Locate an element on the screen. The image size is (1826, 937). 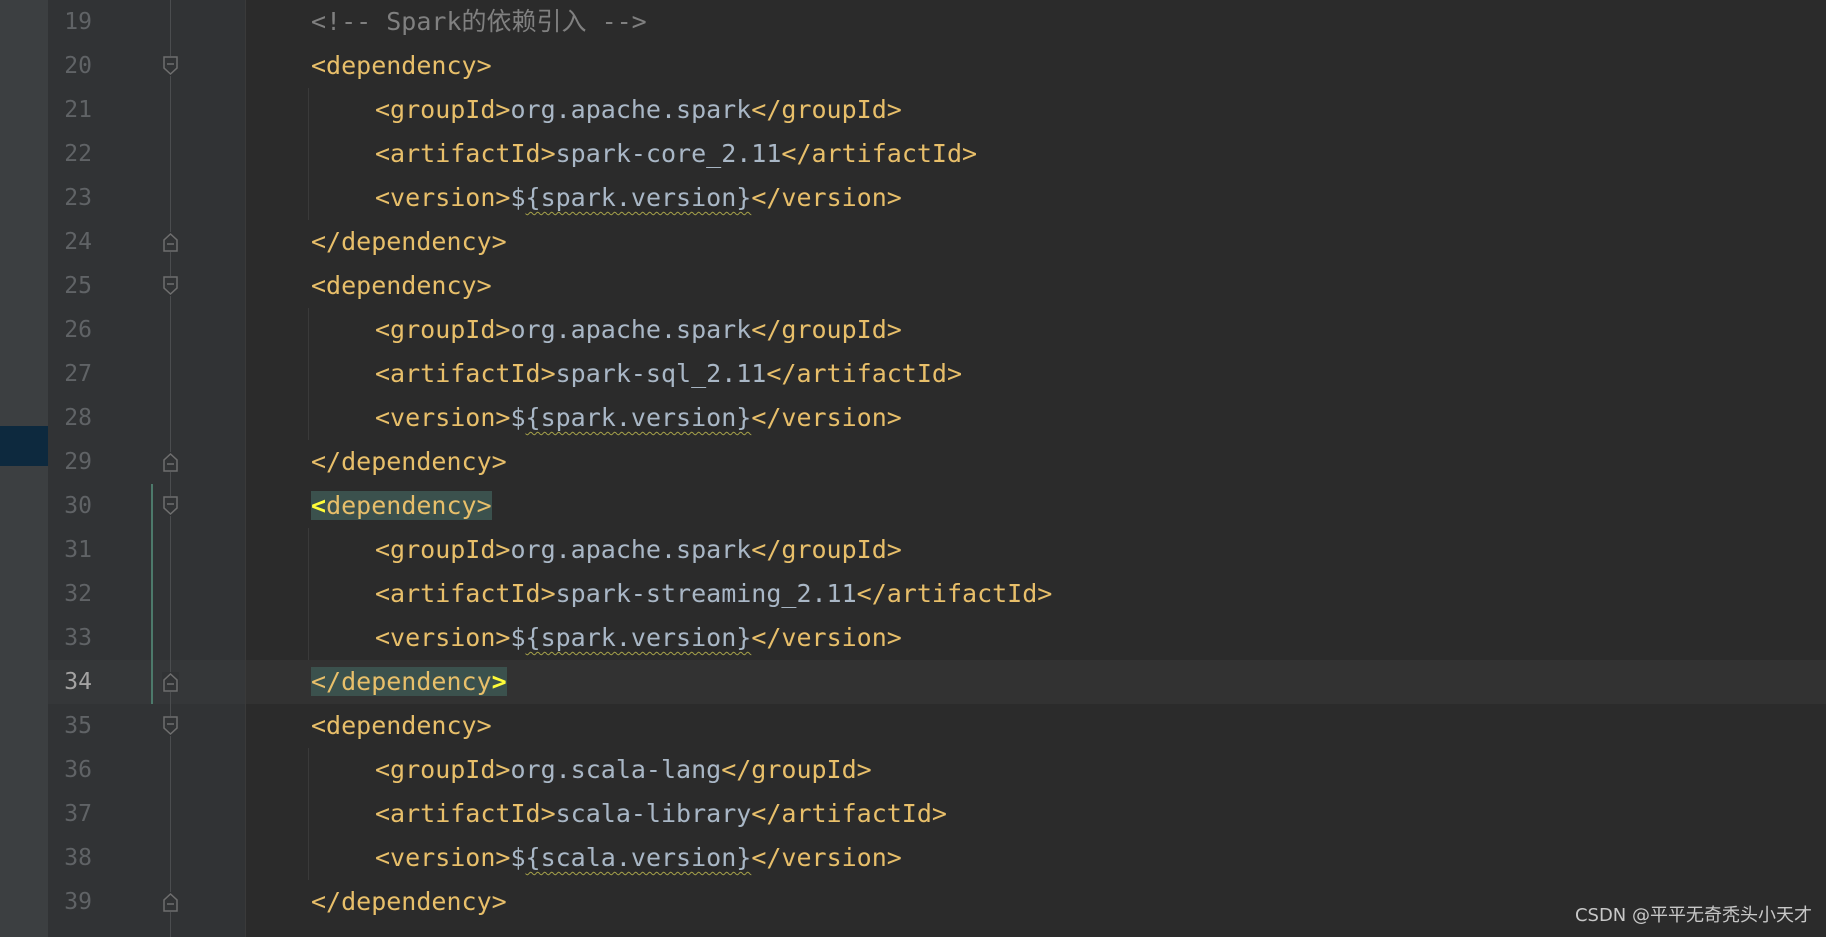
xml-close-tag: </dependency is located at coordinates (401, 681).